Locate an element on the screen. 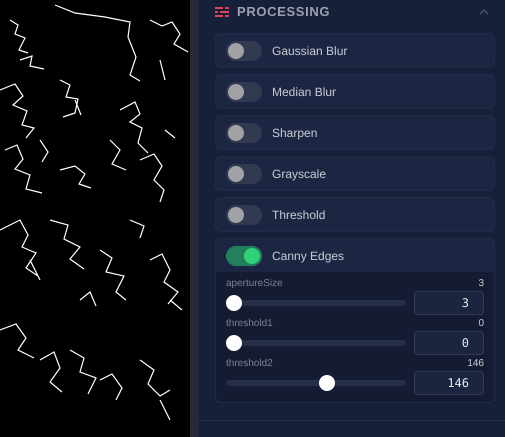 The width and height of the screenshot is (505, 437). filter-label: Median Blur is located at coordinates (304, 92).